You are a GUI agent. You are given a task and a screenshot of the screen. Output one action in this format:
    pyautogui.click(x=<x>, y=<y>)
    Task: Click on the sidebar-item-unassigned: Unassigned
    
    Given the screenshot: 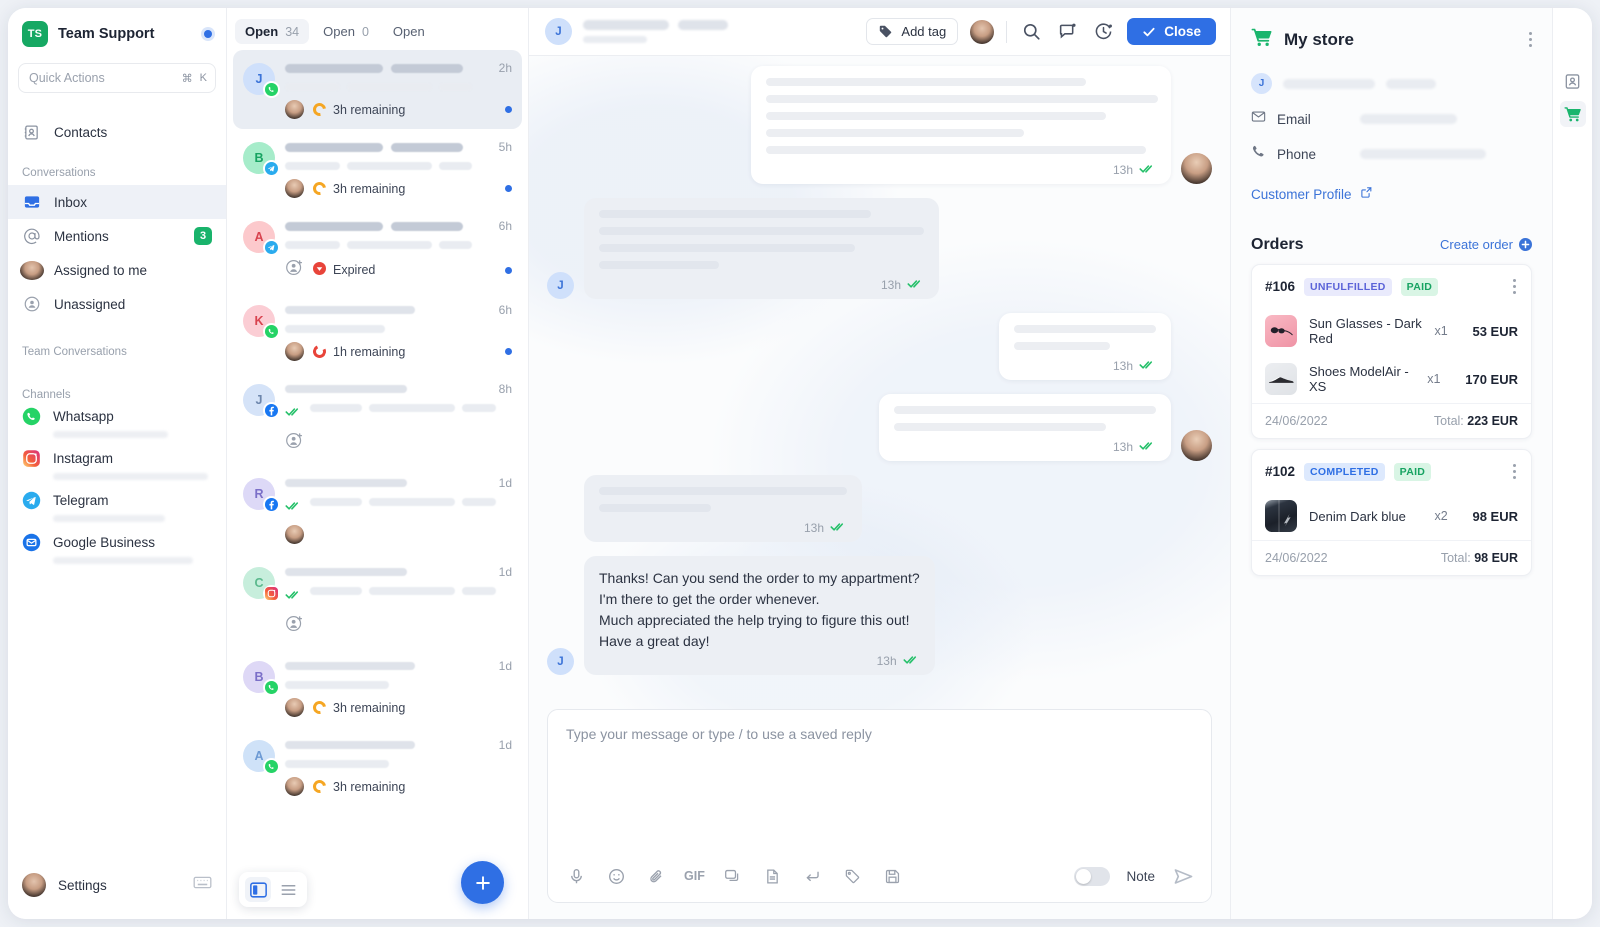 What is the action you would take?
    pyautogui.click(x=117, y=304)
    